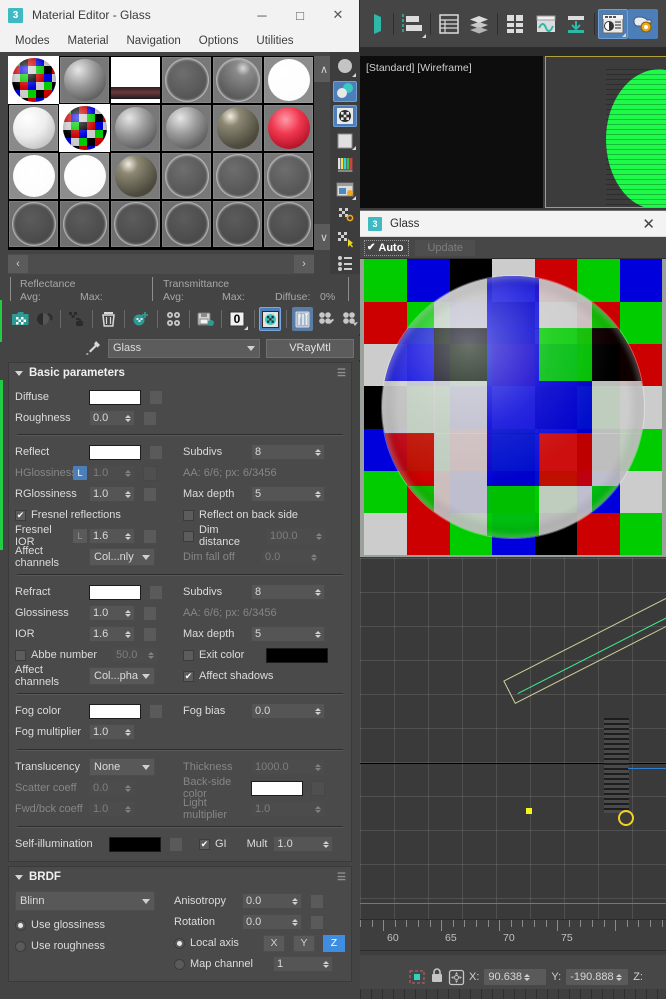 The width and height of the screenshot is (666, 999). I want to click on viewport-wireframe: [Standard] [Wireframe], so click(451, 132).